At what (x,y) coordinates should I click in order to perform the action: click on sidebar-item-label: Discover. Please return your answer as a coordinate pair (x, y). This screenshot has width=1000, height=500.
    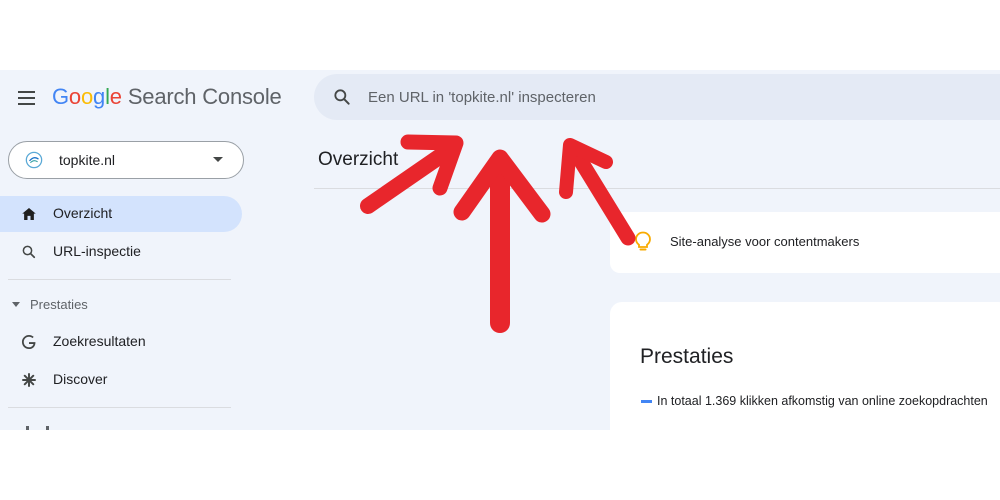
    Looking at the image, I should click on (80, 379).